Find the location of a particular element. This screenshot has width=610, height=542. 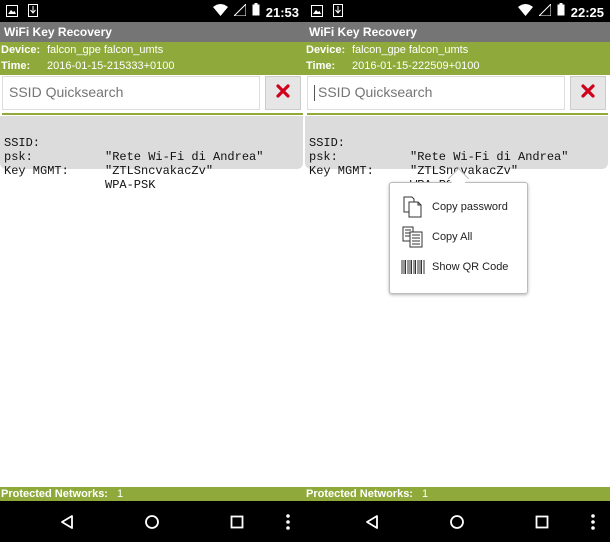

menu-item-copy-password: Copy password is located at coordinates (458, 207).